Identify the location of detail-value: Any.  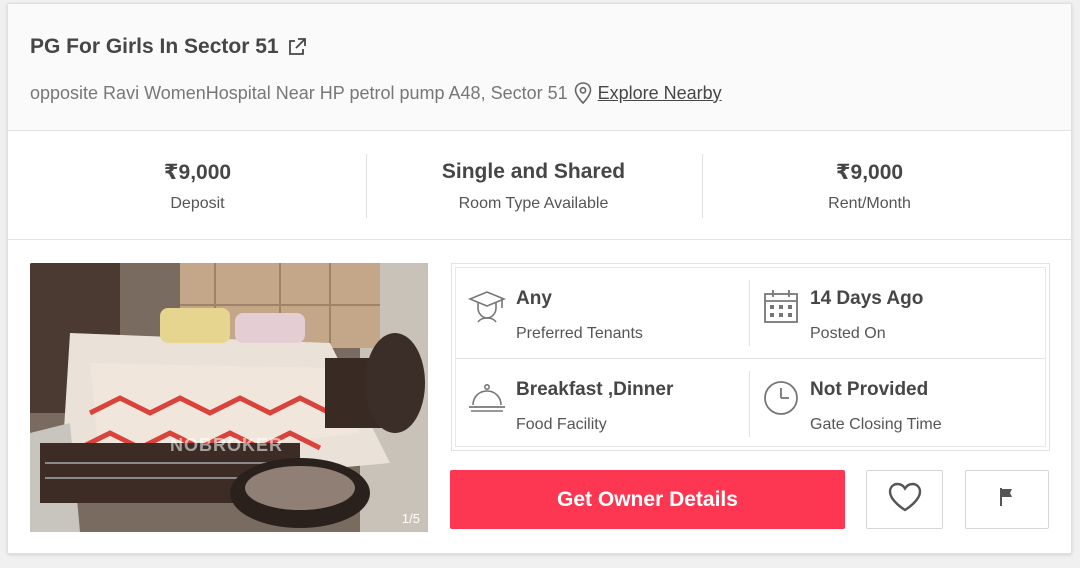
(534, 298).